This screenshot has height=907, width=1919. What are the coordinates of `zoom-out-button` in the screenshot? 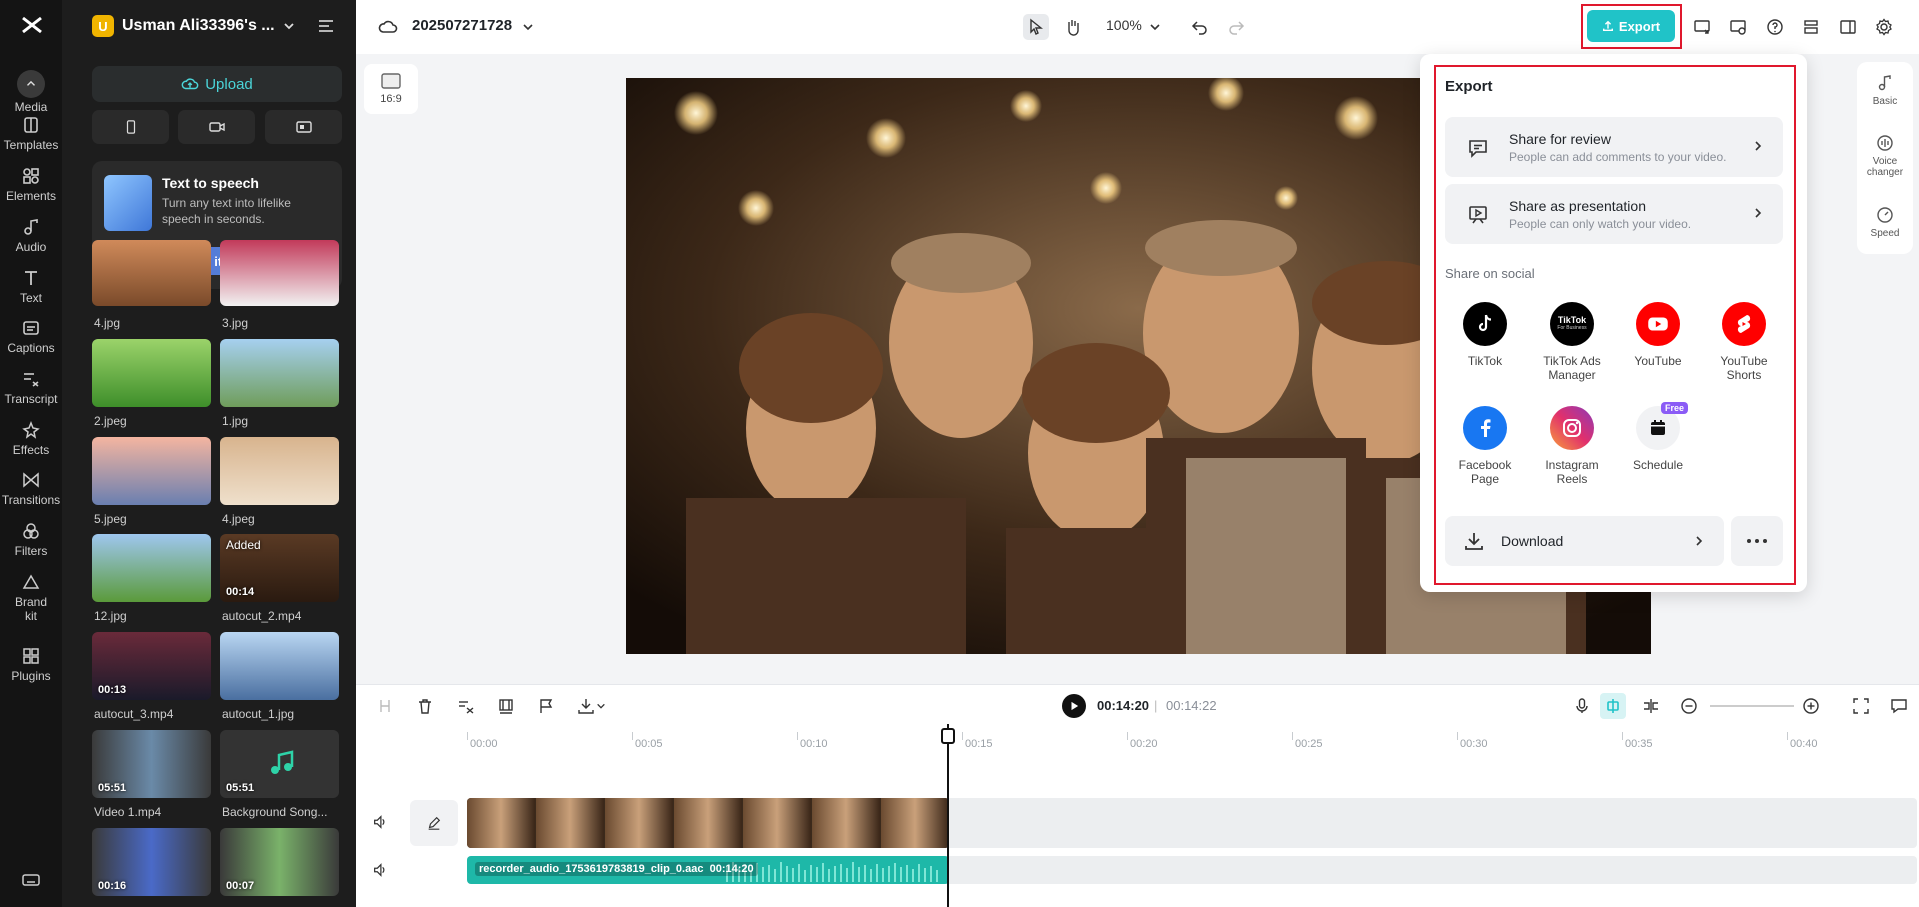 It's located at (1689, 706).